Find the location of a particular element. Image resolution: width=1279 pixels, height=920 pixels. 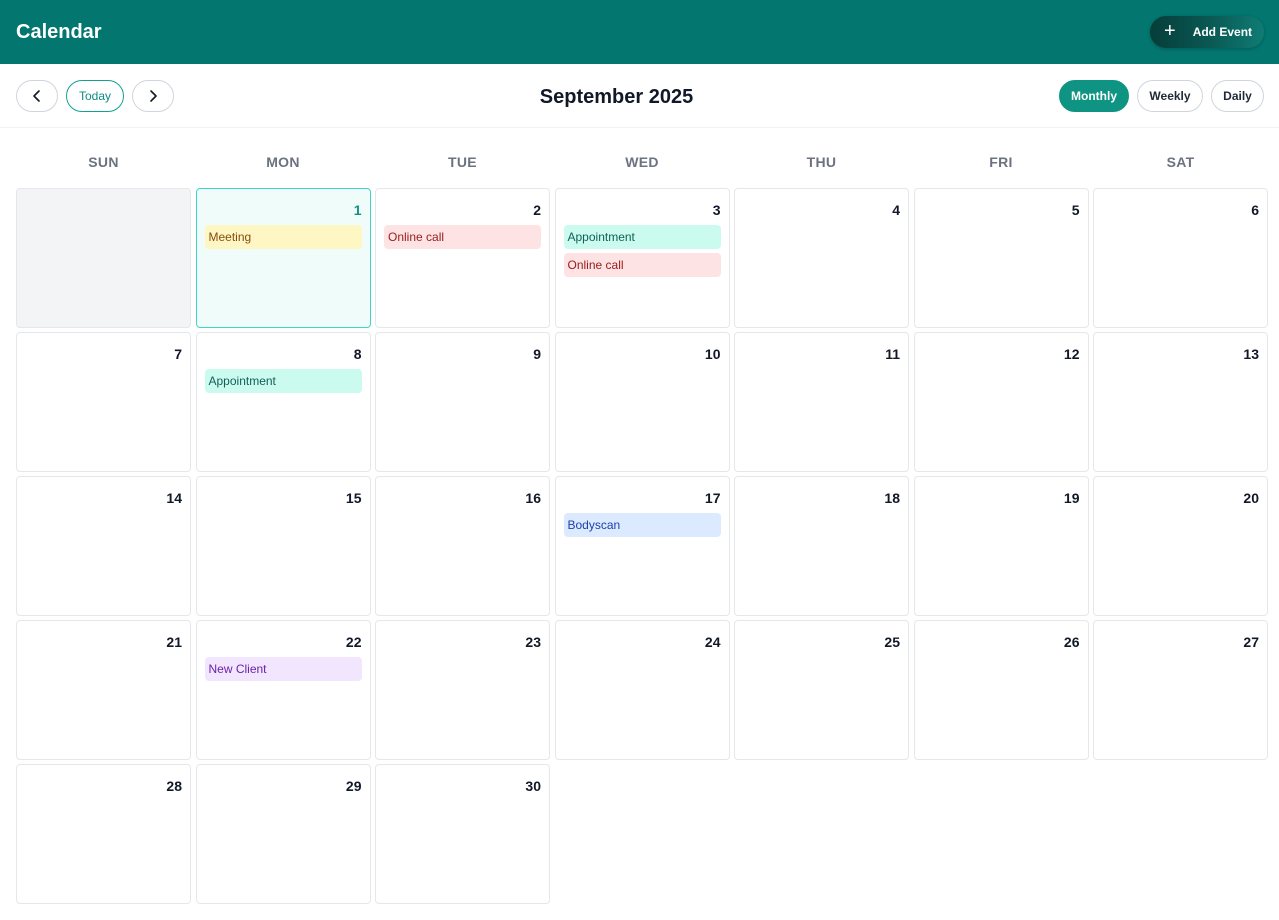

event-list: New Client is located at coordinates (283, 671).